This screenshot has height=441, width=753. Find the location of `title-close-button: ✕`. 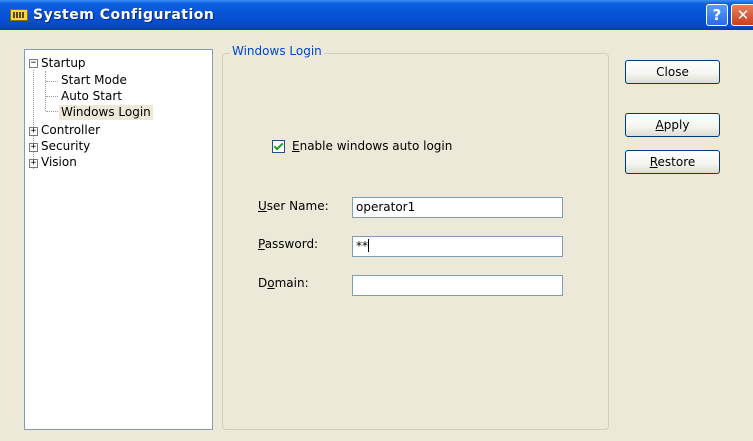

title-close-button: ✕ is located at coordinates (742, 15).